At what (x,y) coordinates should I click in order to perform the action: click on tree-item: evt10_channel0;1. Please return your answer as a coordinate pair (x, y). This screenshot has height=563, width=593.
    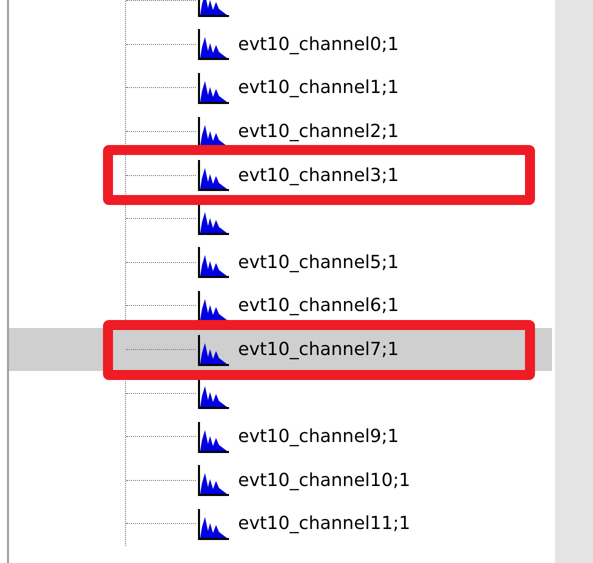
    Looking at the image, I should click on (280, 44).